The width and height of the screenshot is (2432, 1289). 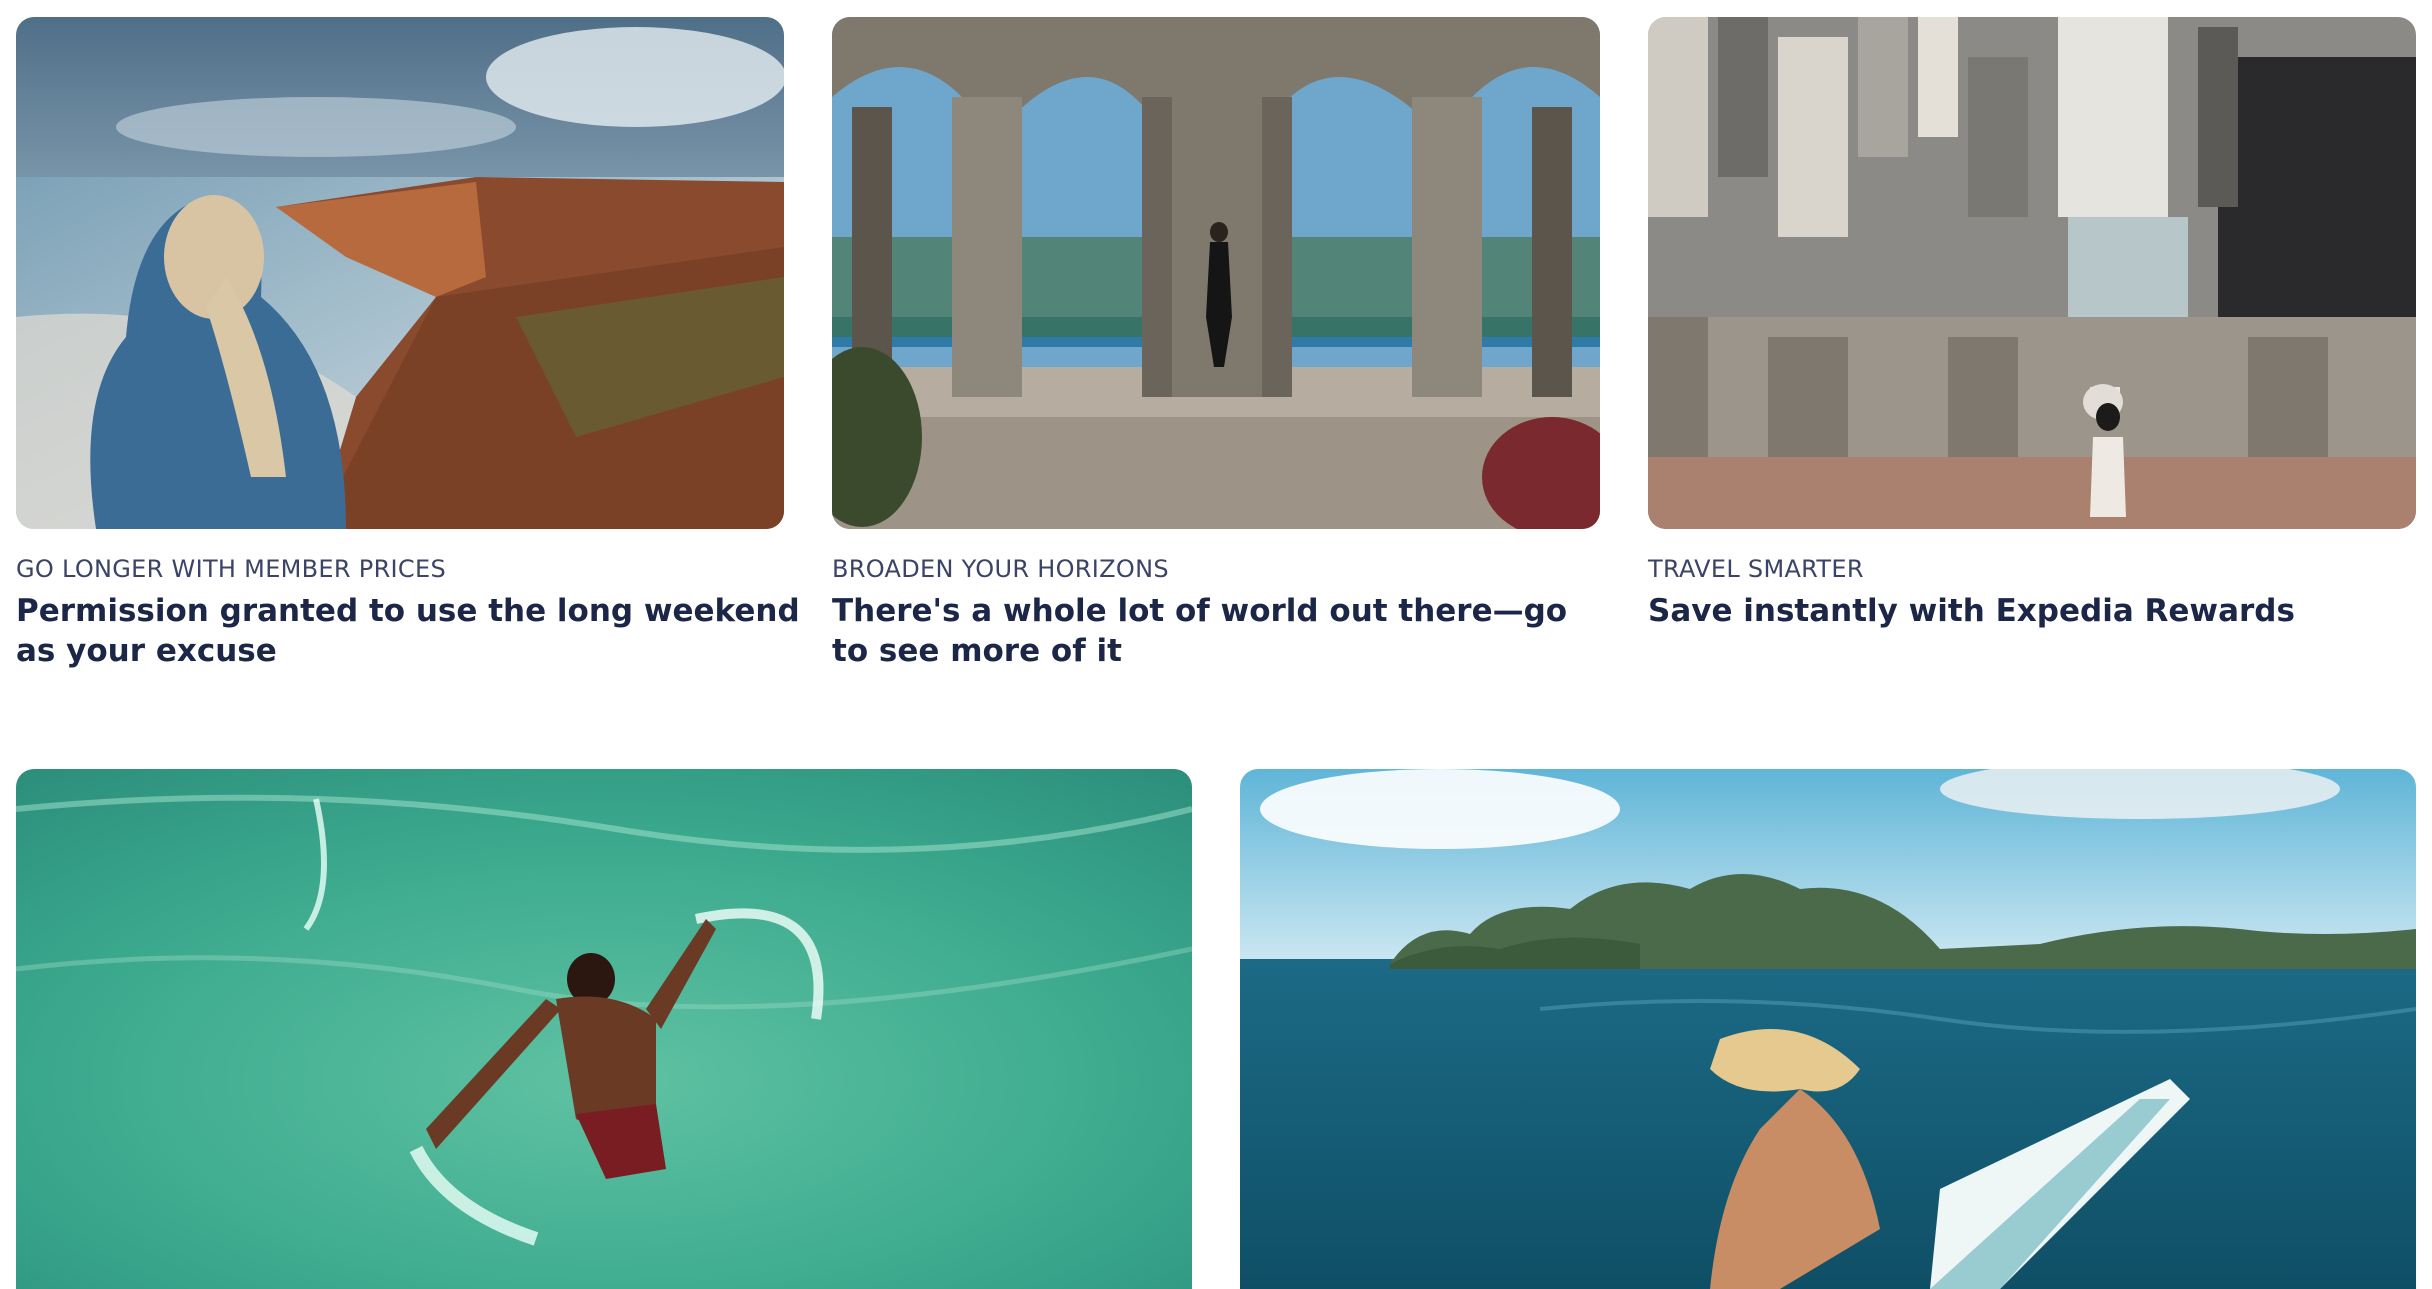 I want to click on stone-arches-photo, so click(x=1216, y=273).